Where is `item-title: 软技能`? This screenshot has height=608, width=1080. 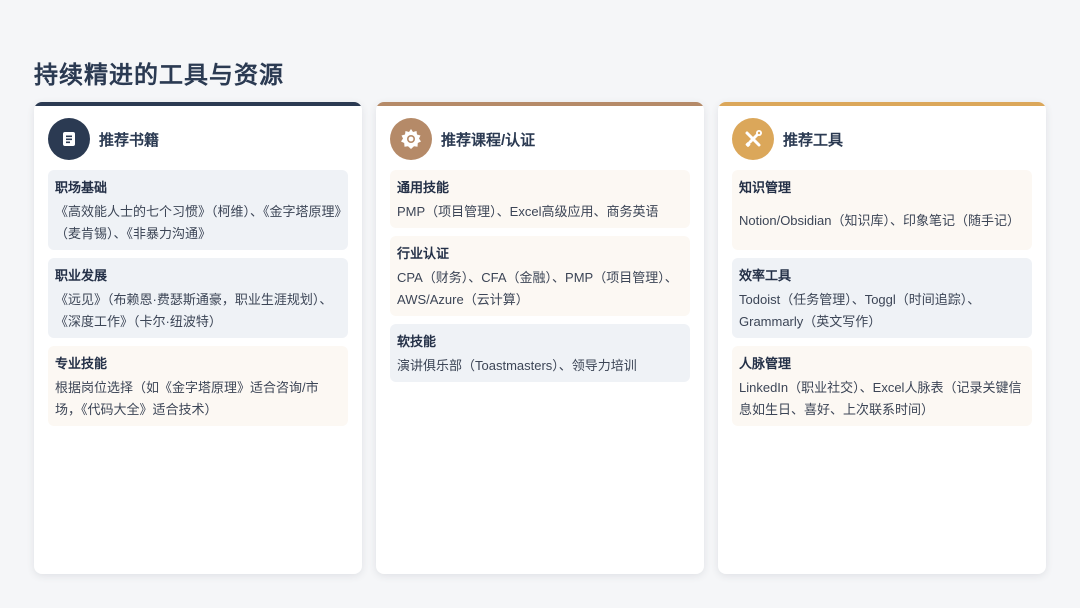
item-title: 软技能 is located at coordinates (417, 341).